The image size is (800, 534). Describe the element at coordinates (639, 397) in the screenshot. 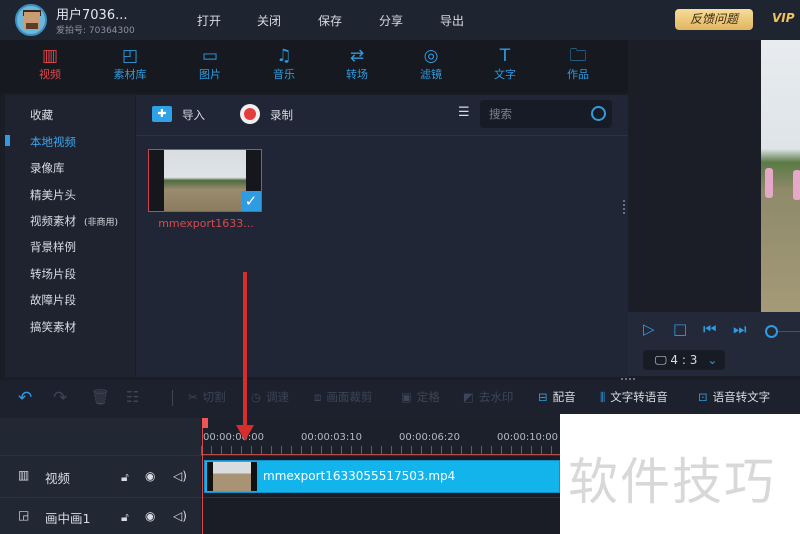

I see `label: 文字转语音` at that location.